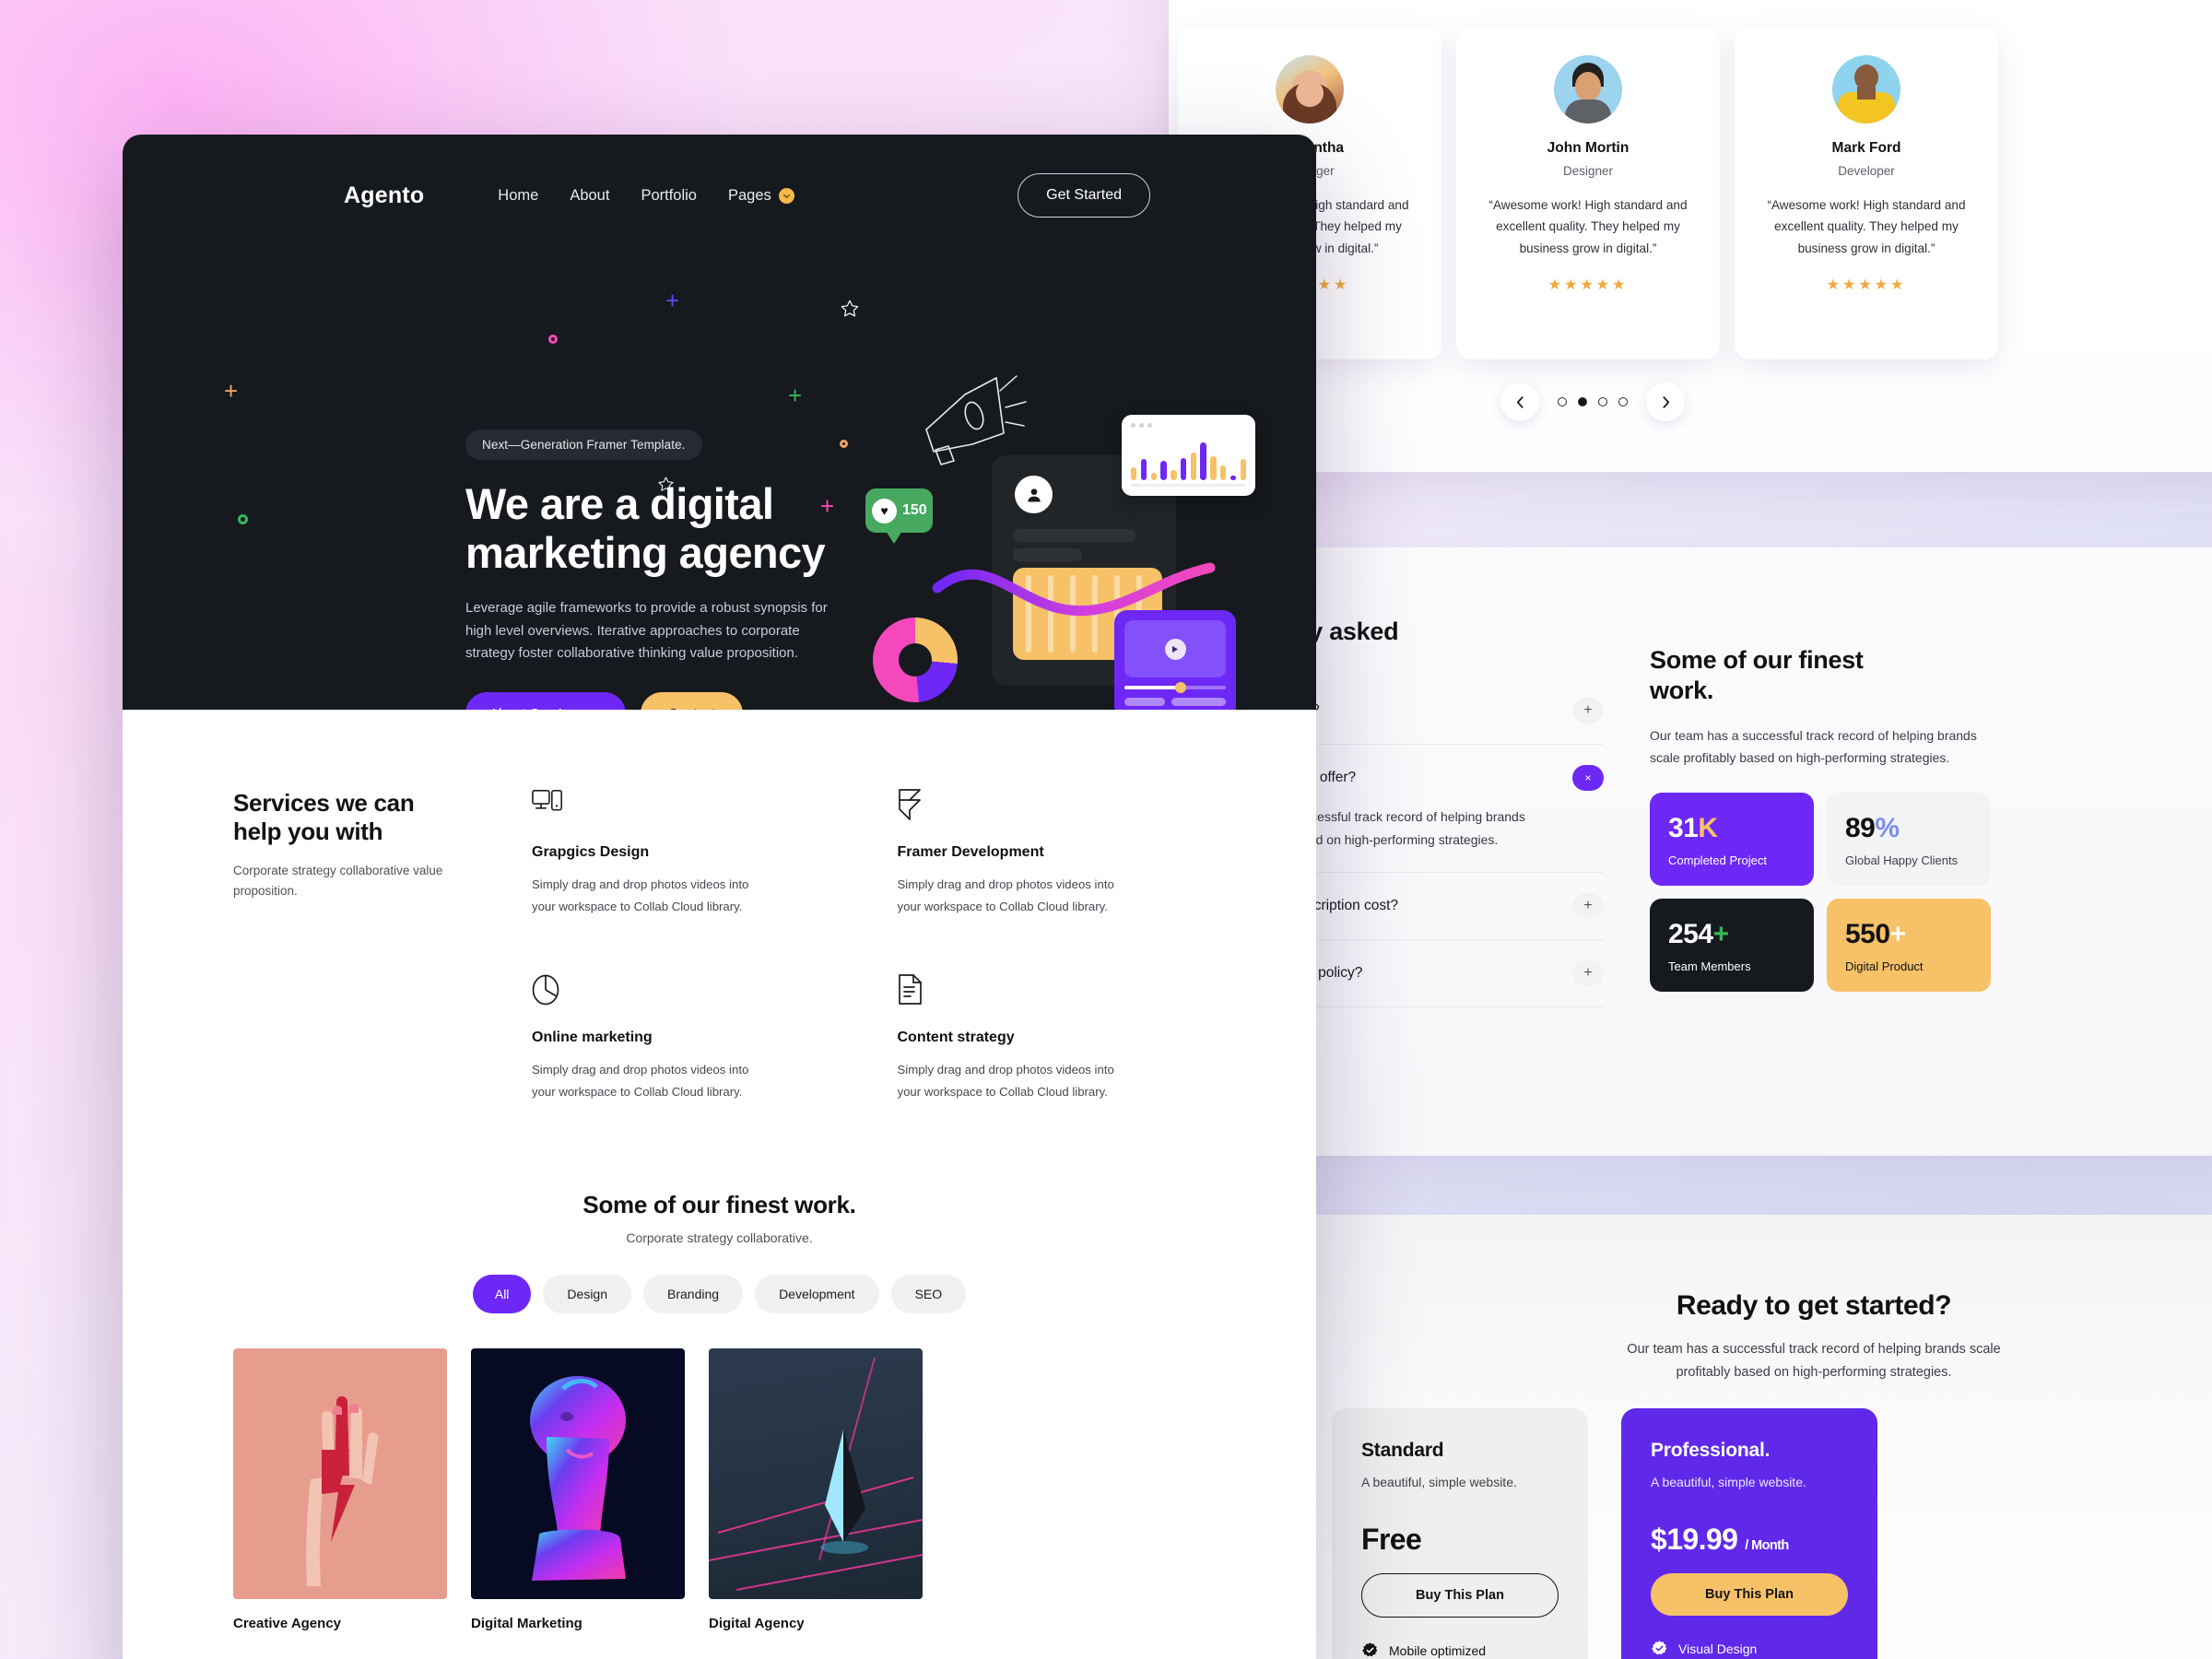  What do you see at coordinates (757, 1623) in the screenshot?
I see `portfolio-caption: Digital Agency` at bounding box center [757, 1623].